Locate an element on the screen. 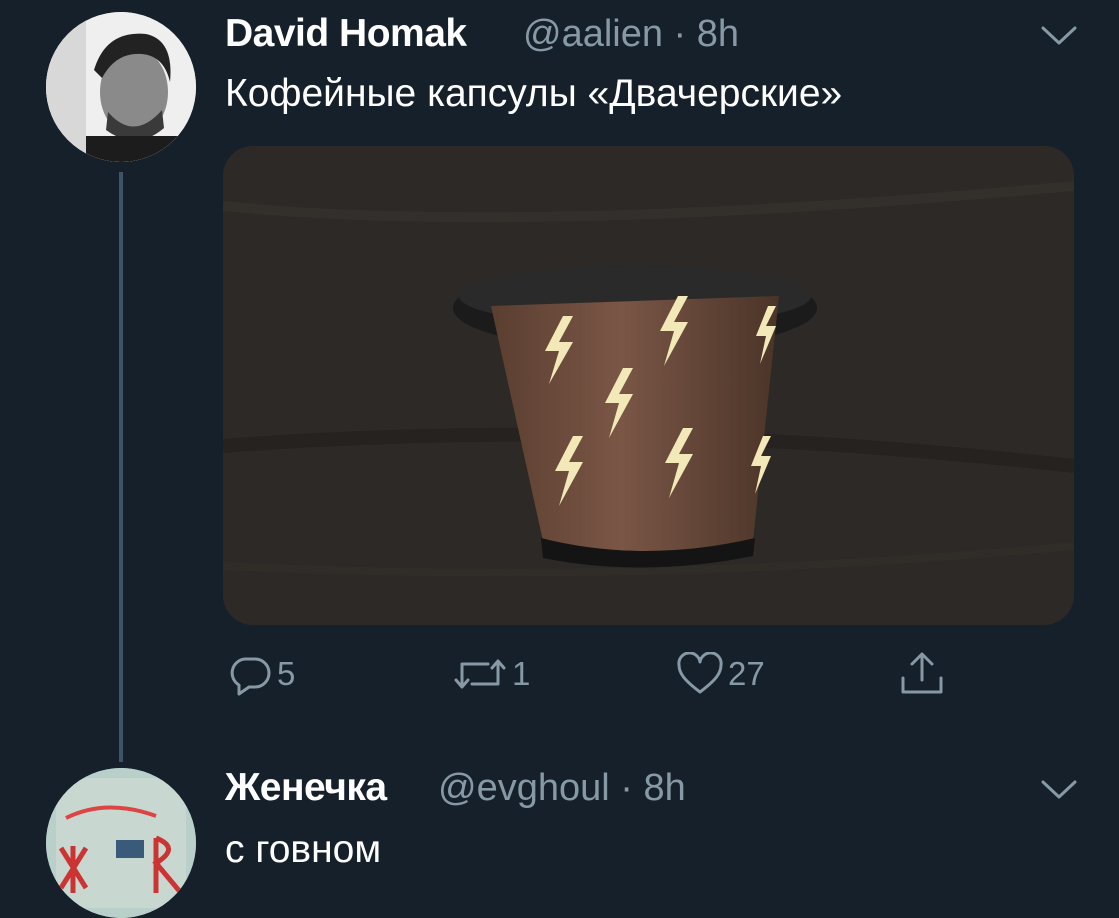  reply-icon is located at coordinates (250, 676).